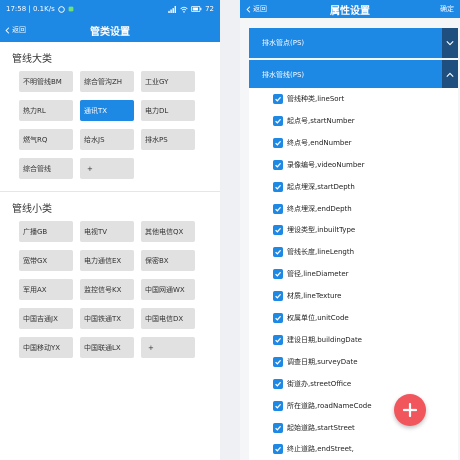 Image resolution: width=460 pixels, height=460 pixels. I want to click on attribute-row: 街道办,streetOffice, so click(312, 384).